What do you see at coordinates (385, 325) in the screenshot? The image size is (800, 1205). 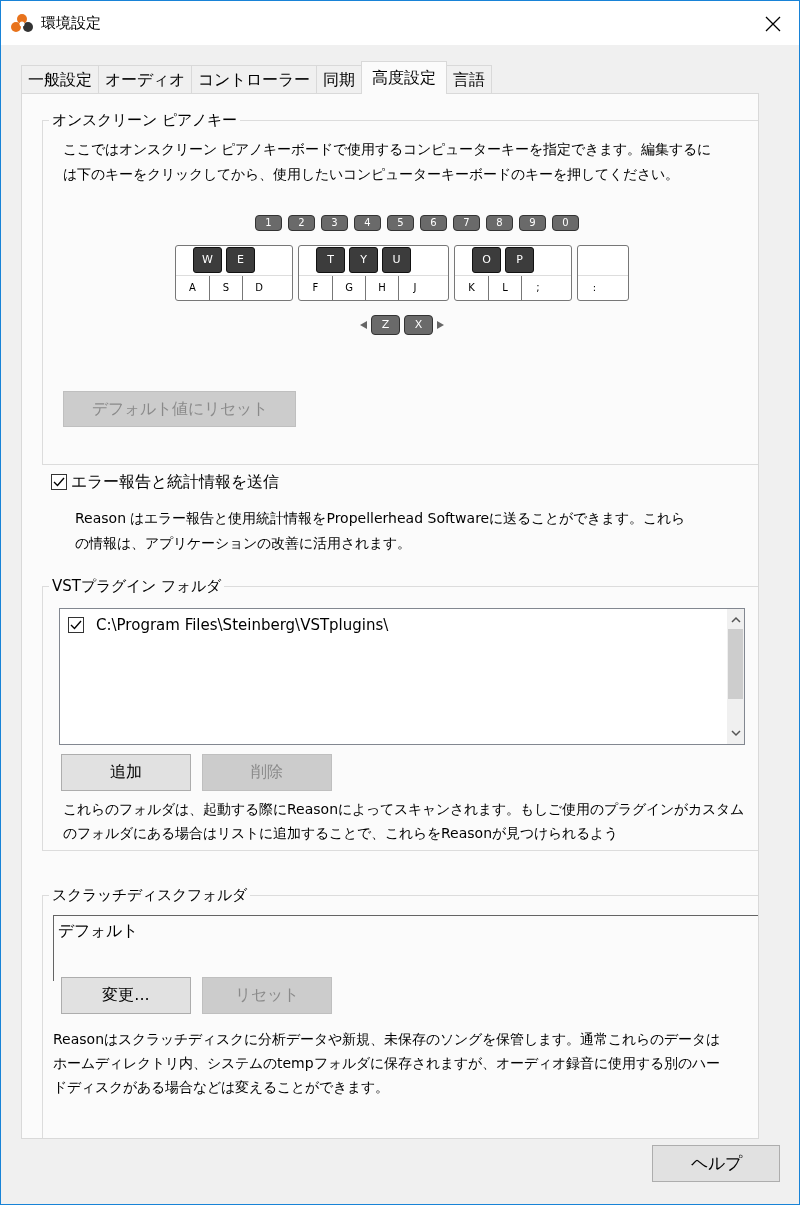 I see `octave-key: Z` at bounding box center [385, 325].